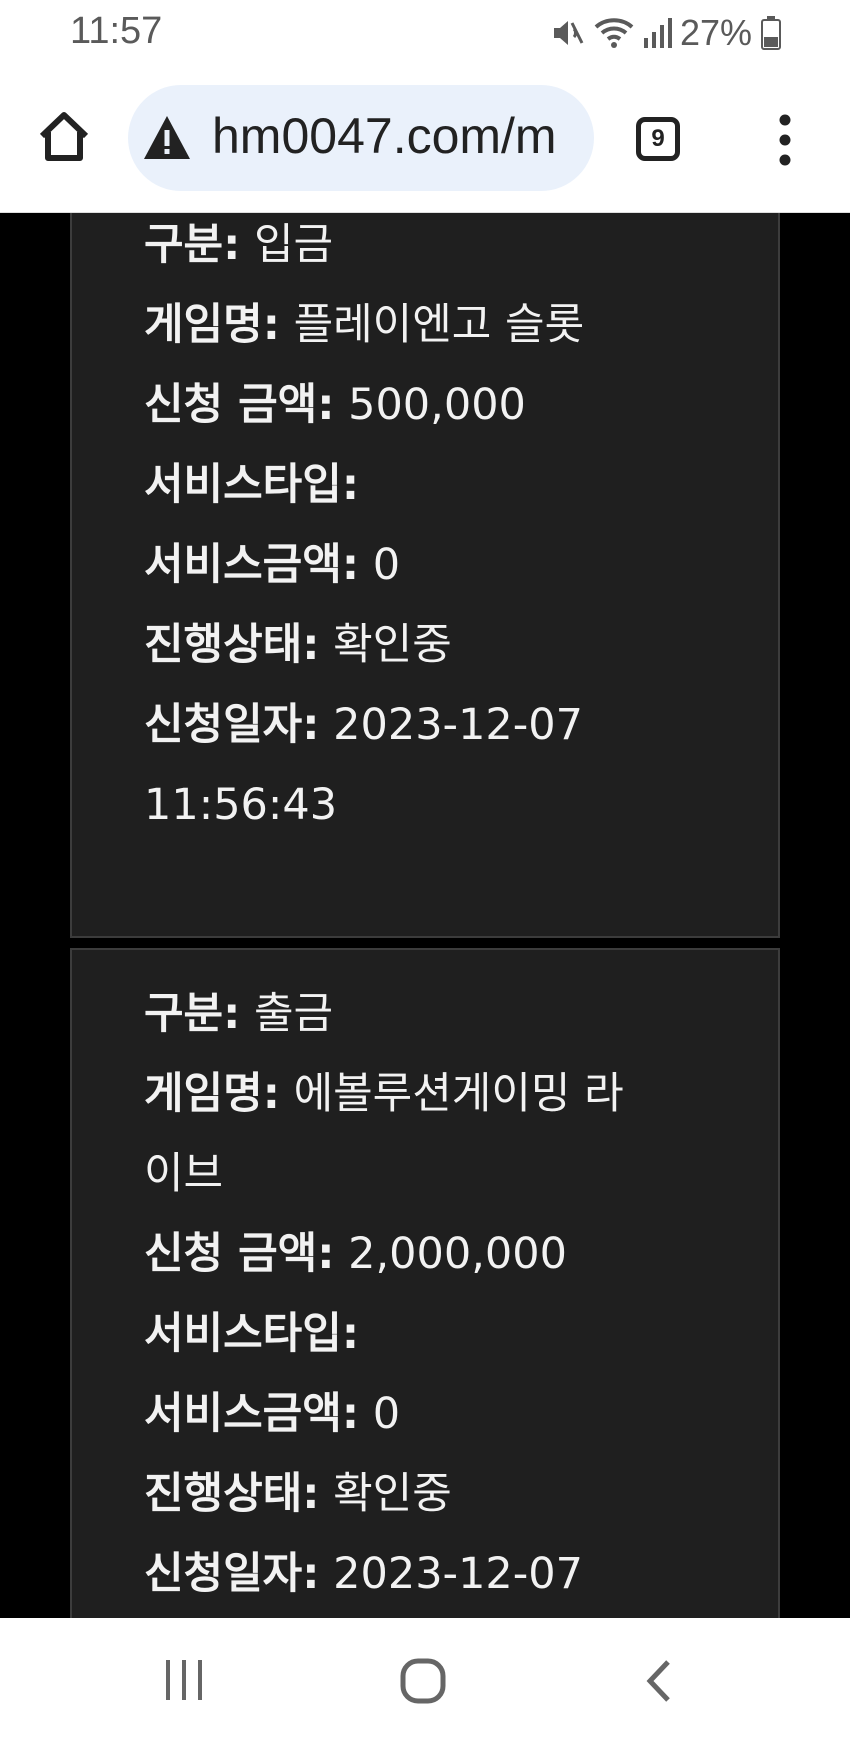 The height and width of the screenshot is (1747, 850). Describe the element at coordinates (184, 1174) in the screenshot. I see `row-game-name-cont: 이브` at that location.